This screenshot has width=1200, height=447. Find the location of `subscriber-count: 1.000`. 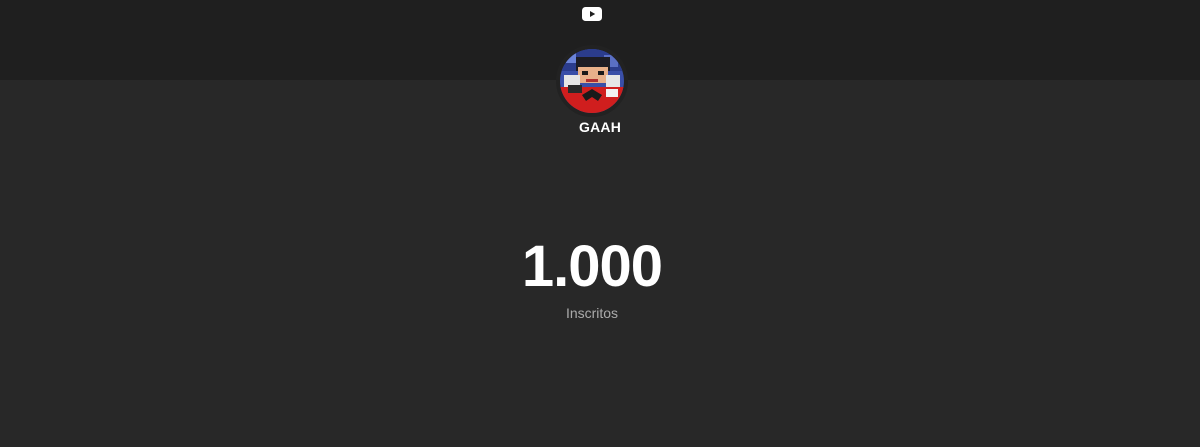

subscriber-count: 1.000 is located at coordinates (592, 266).